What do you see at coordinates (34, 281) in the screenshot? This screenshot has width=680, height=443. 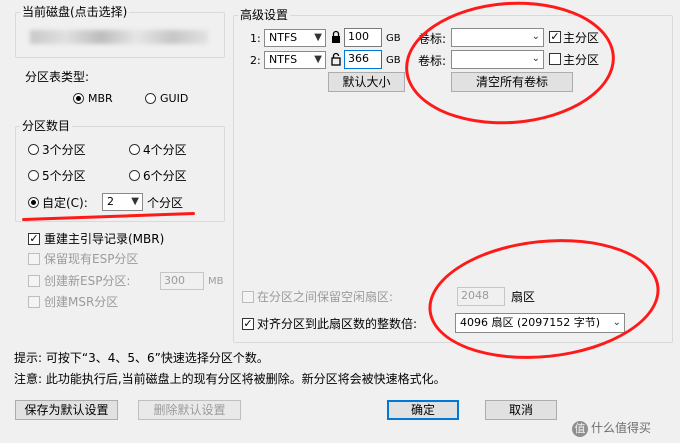 I see `create-esp-checkbox` at bounding box center [34, 281].